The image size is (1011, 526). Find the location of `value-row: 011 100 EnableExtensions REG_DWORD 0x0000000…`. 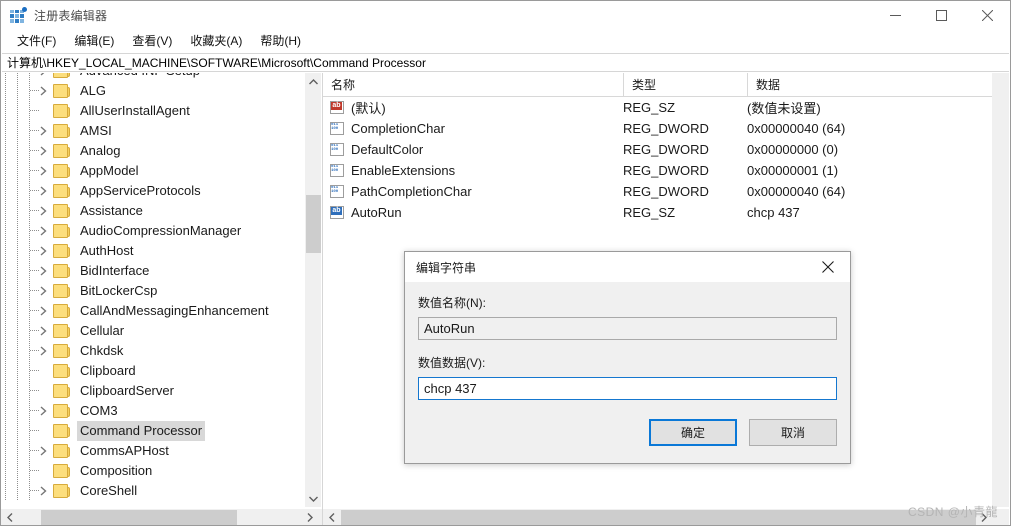

value-row: 011 100 EnableExtensions REG_DWORD 0x0000000… is located at coordinates (666, 170).